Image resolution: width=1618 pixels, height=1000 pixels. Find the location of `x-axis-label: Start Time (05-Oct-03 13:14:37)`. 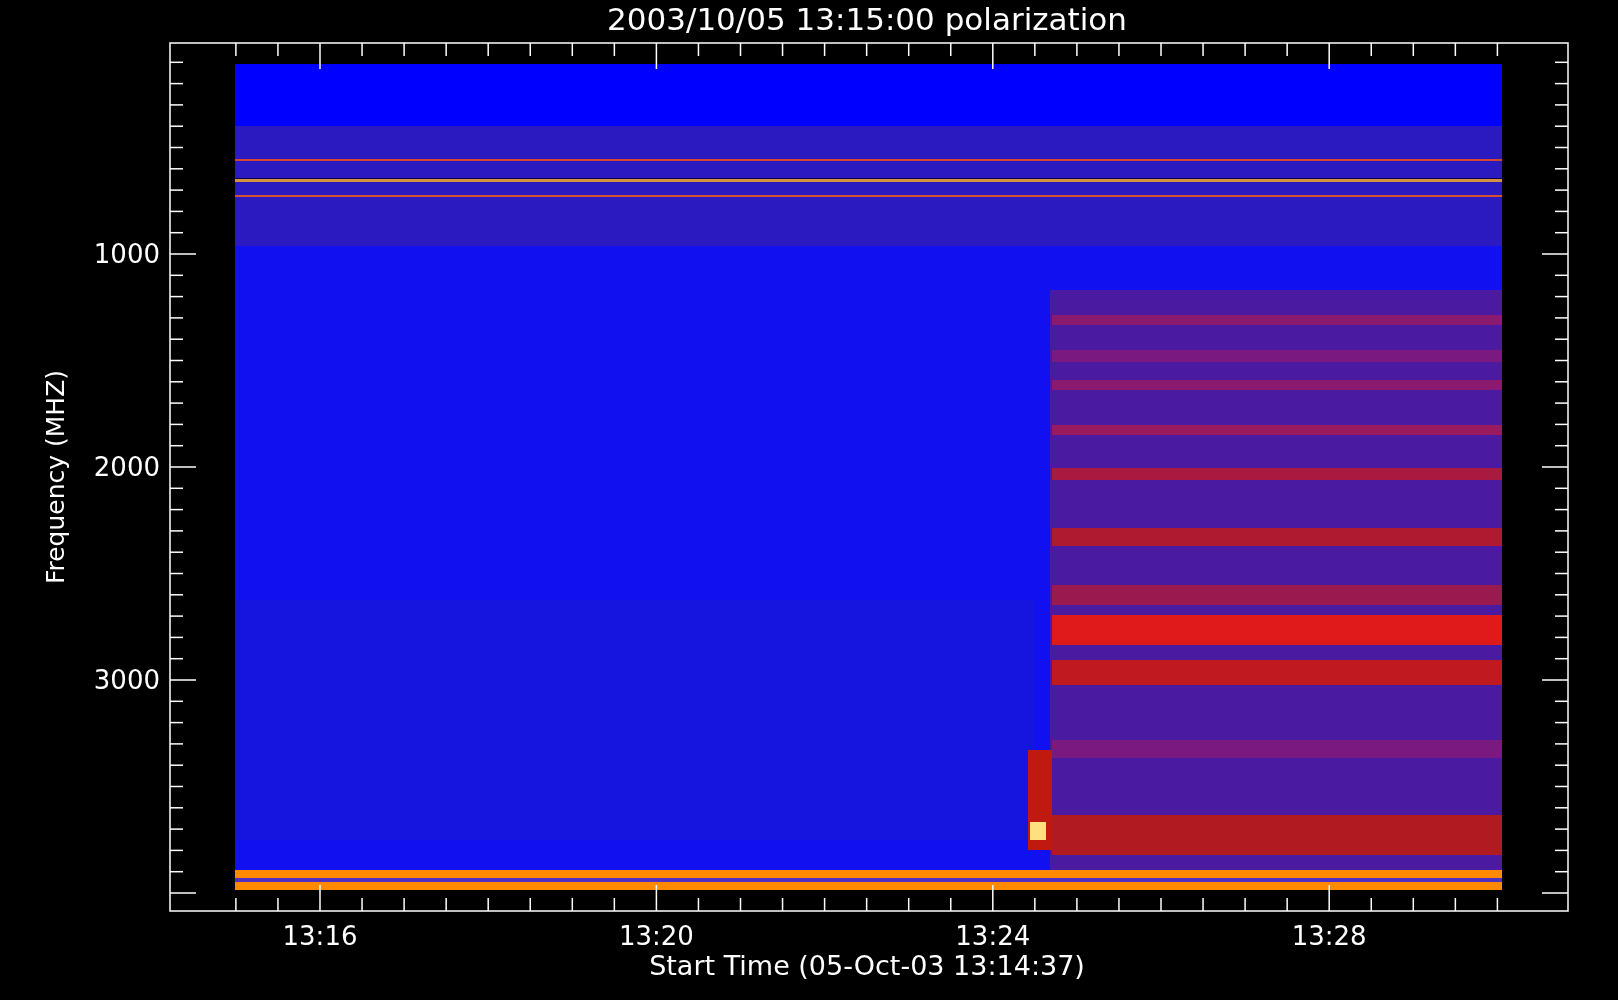

x-axis-label: Start Time (05-Oct-03 13:14:37) is located at coordinates (867, 965).